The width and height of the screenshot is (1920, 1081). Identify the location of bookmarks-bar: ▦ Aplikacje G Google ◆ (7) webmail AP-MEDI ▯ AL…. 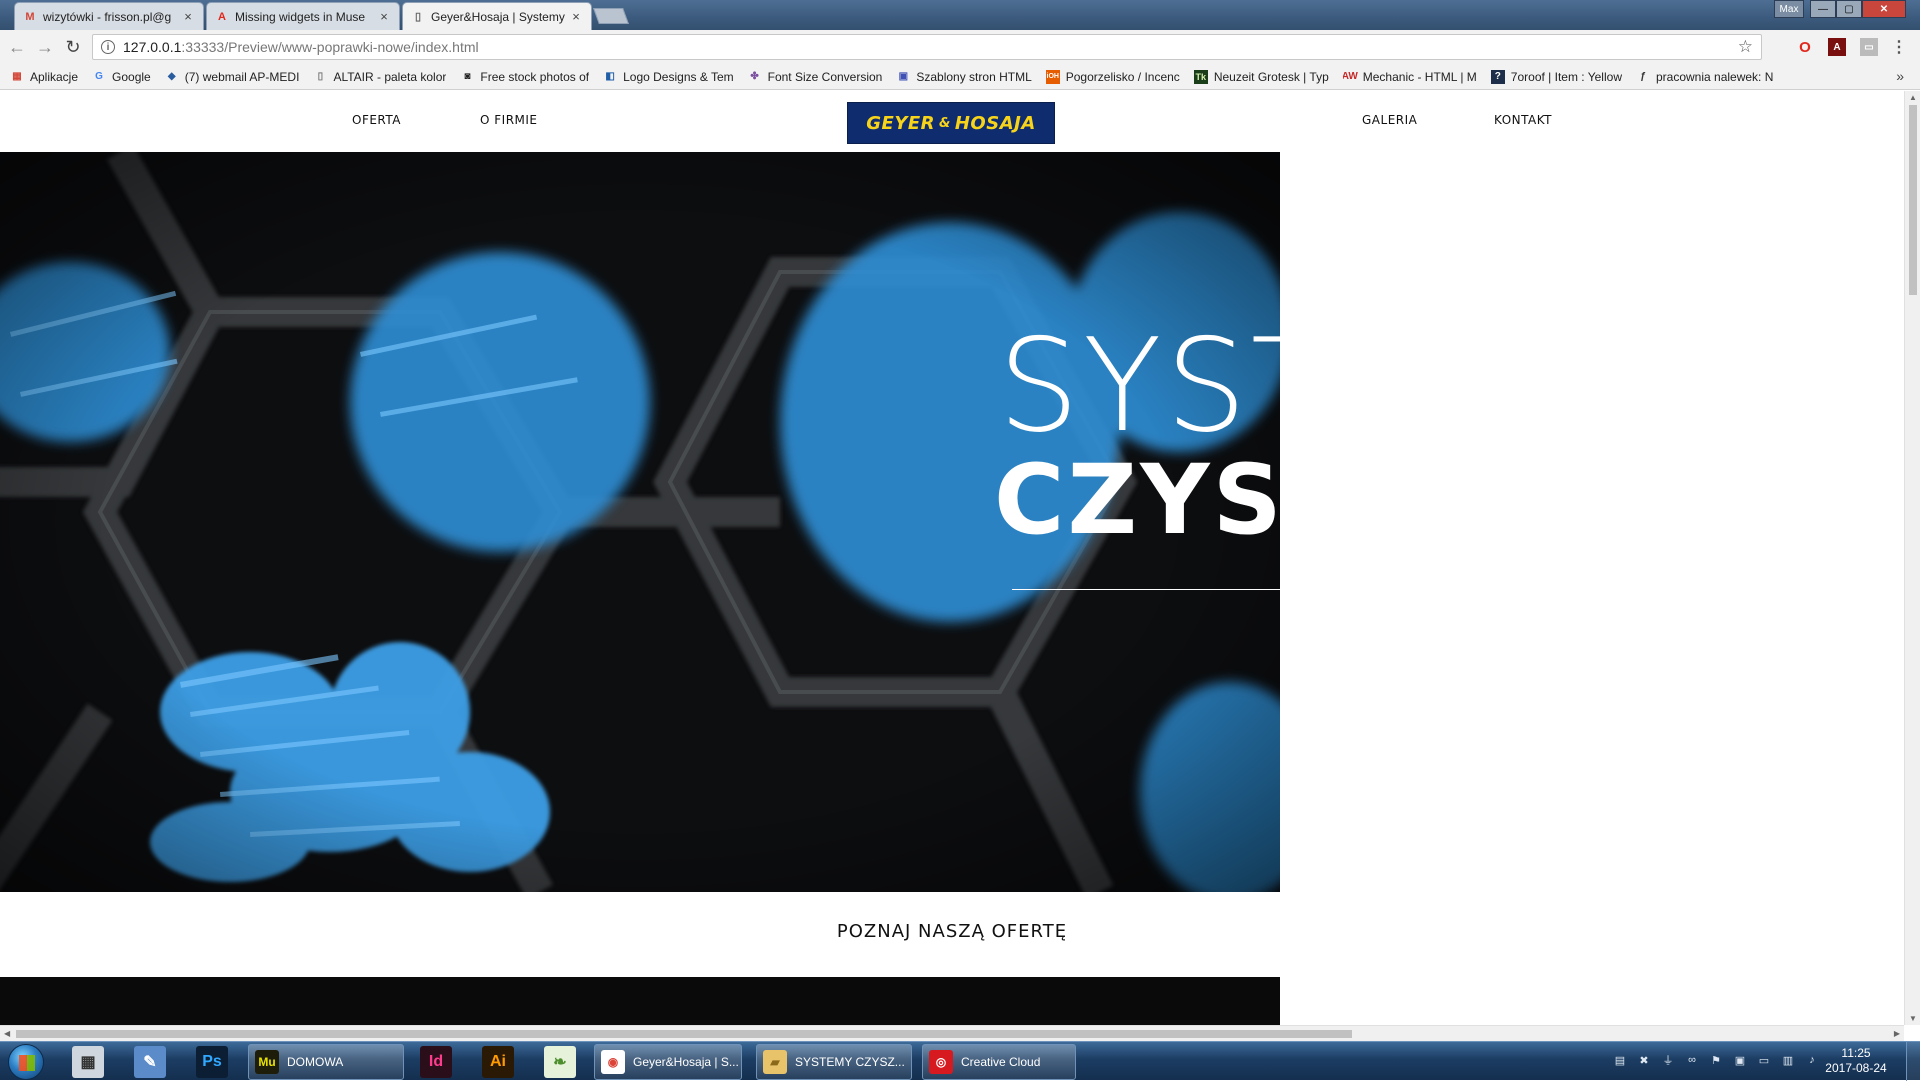
(960, 77).